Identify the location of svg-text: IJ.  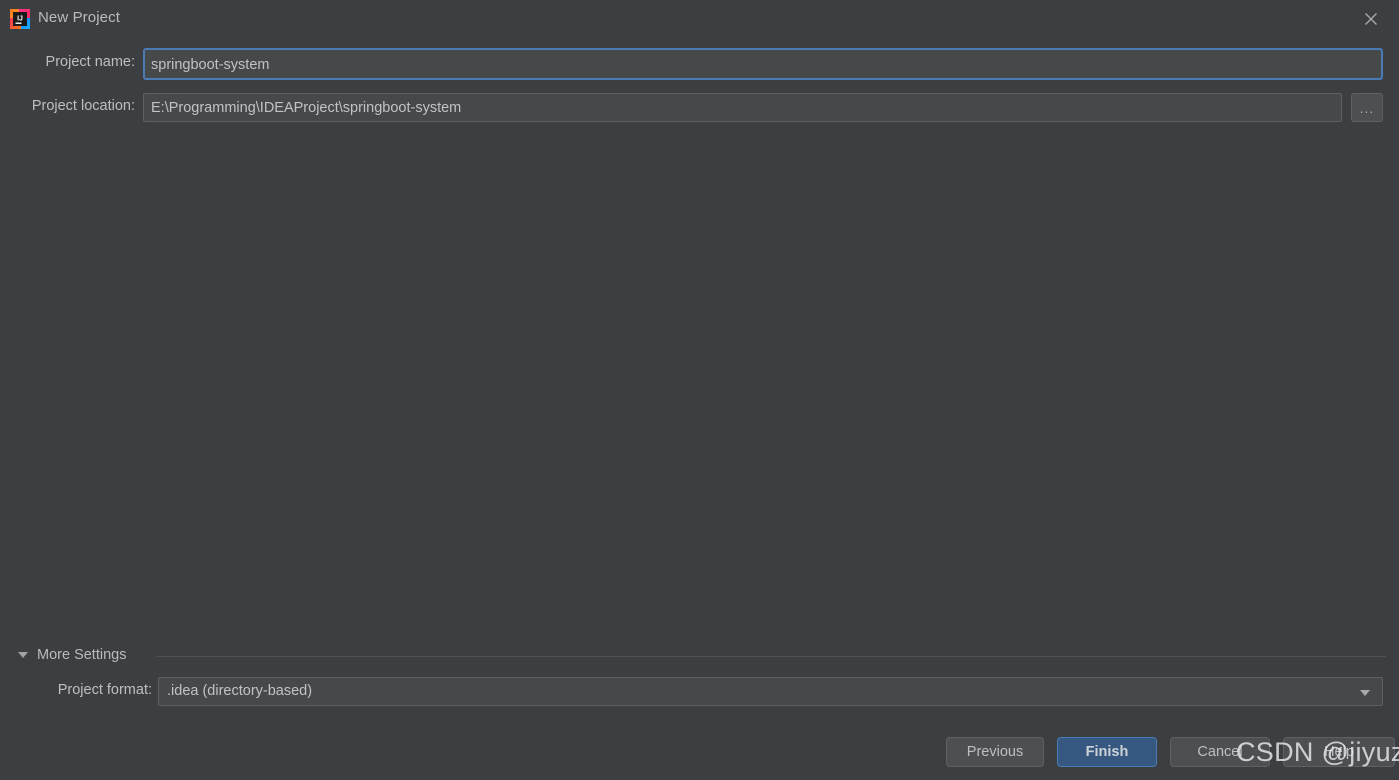
(20, 19).